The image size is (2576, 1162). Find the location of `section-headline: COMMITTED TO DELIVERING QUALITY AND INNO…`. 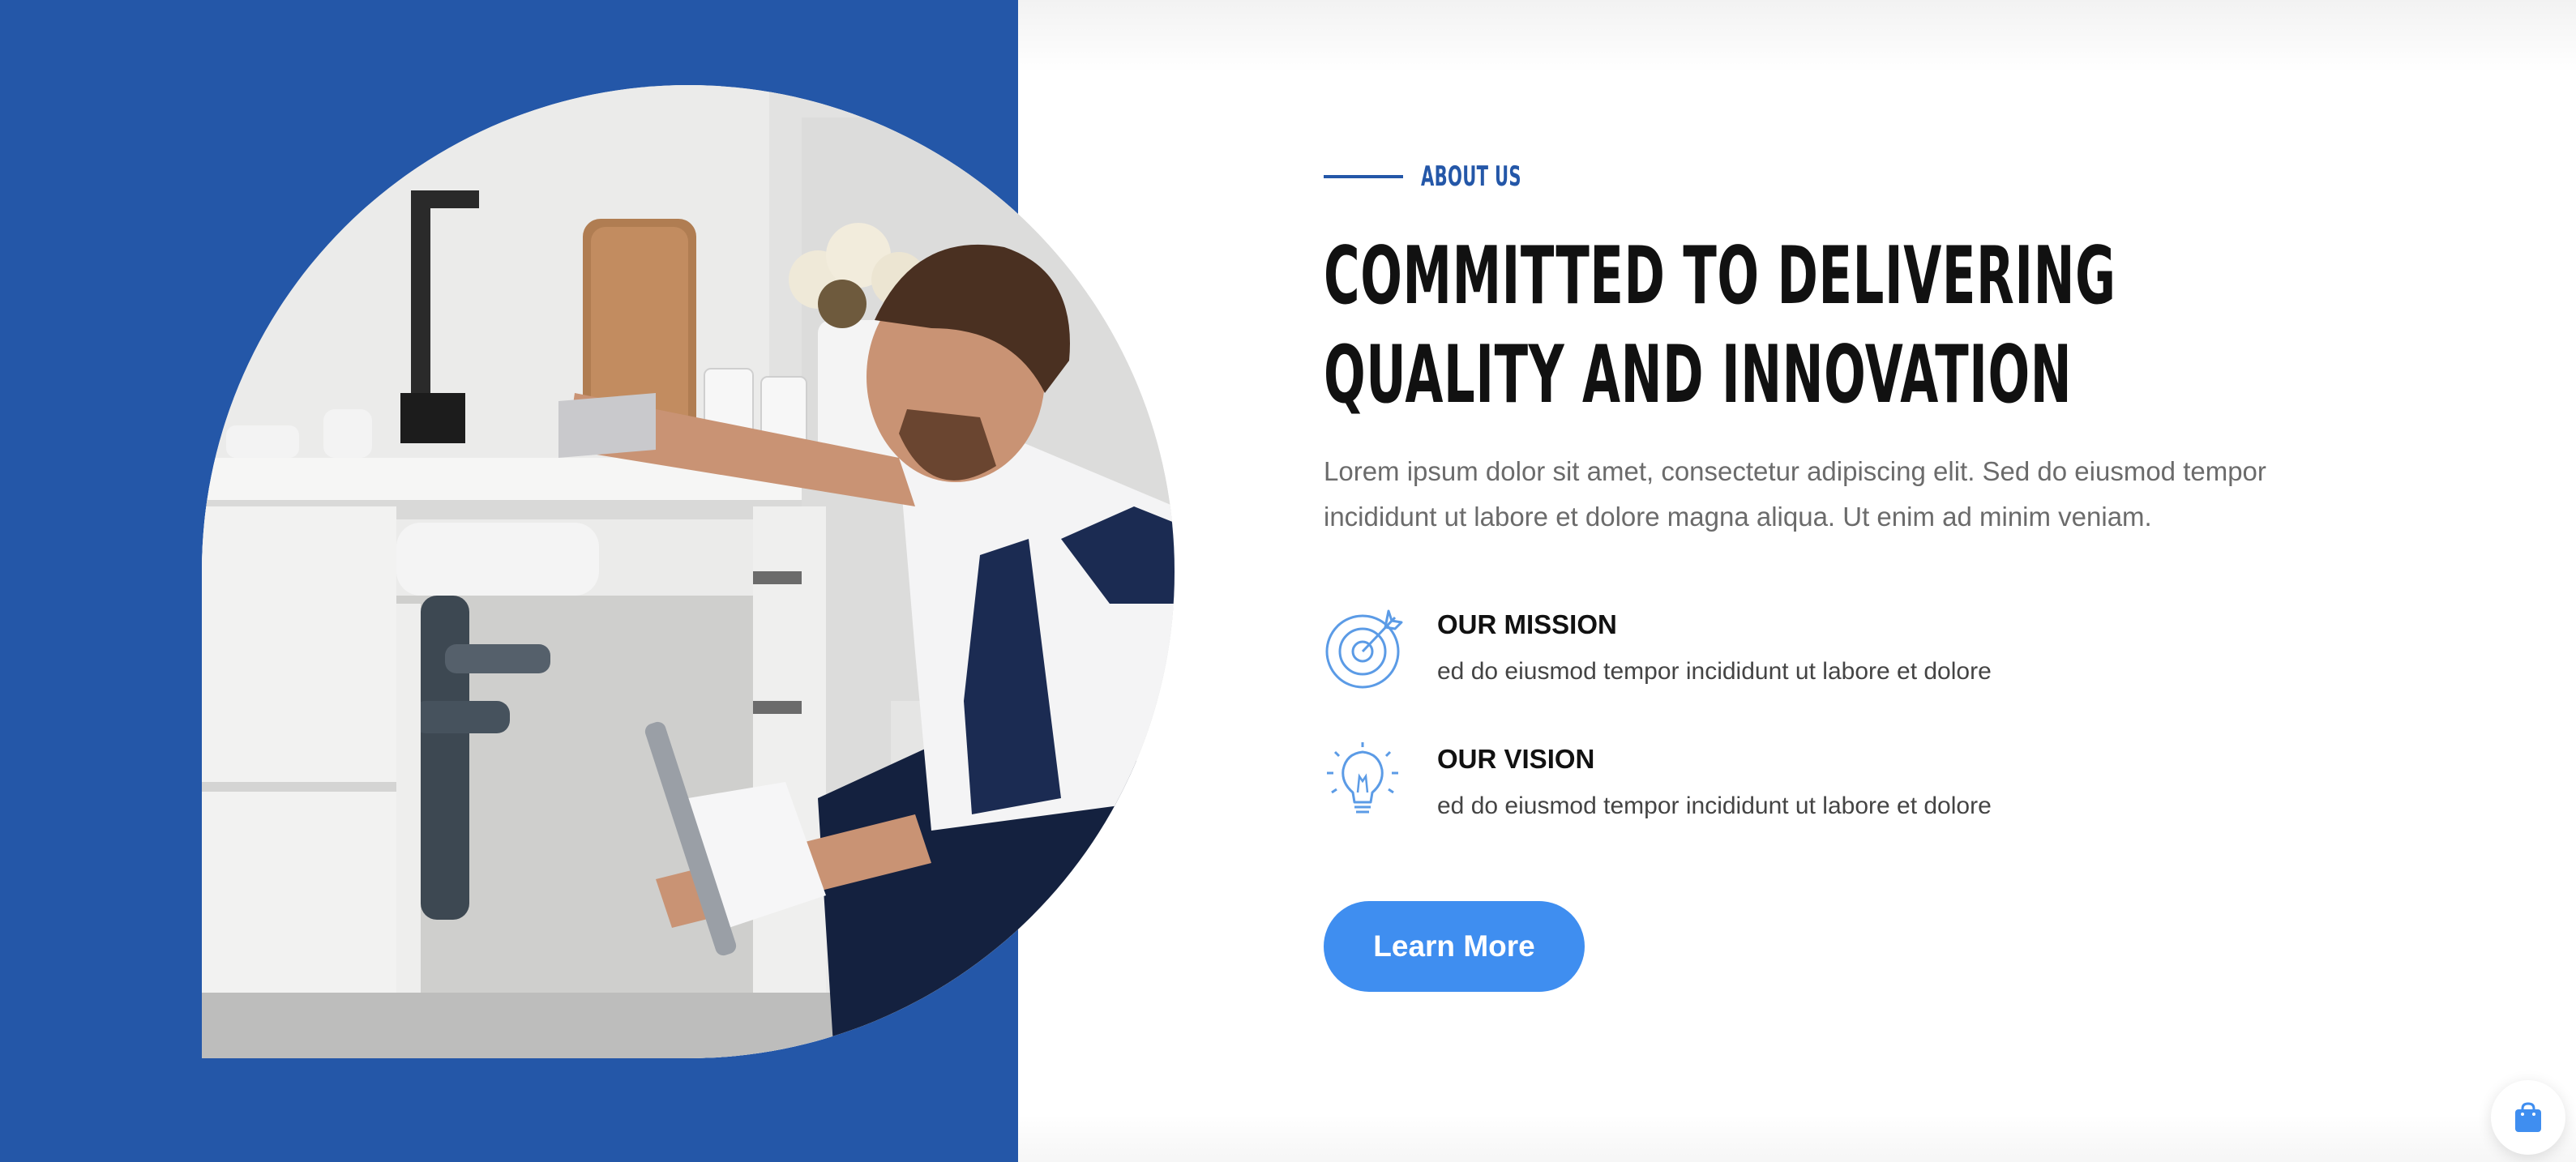

section-headline: COMMITTED TO DELIVERING QUALITY AND INNO… is located at coordinates (1720, 325).